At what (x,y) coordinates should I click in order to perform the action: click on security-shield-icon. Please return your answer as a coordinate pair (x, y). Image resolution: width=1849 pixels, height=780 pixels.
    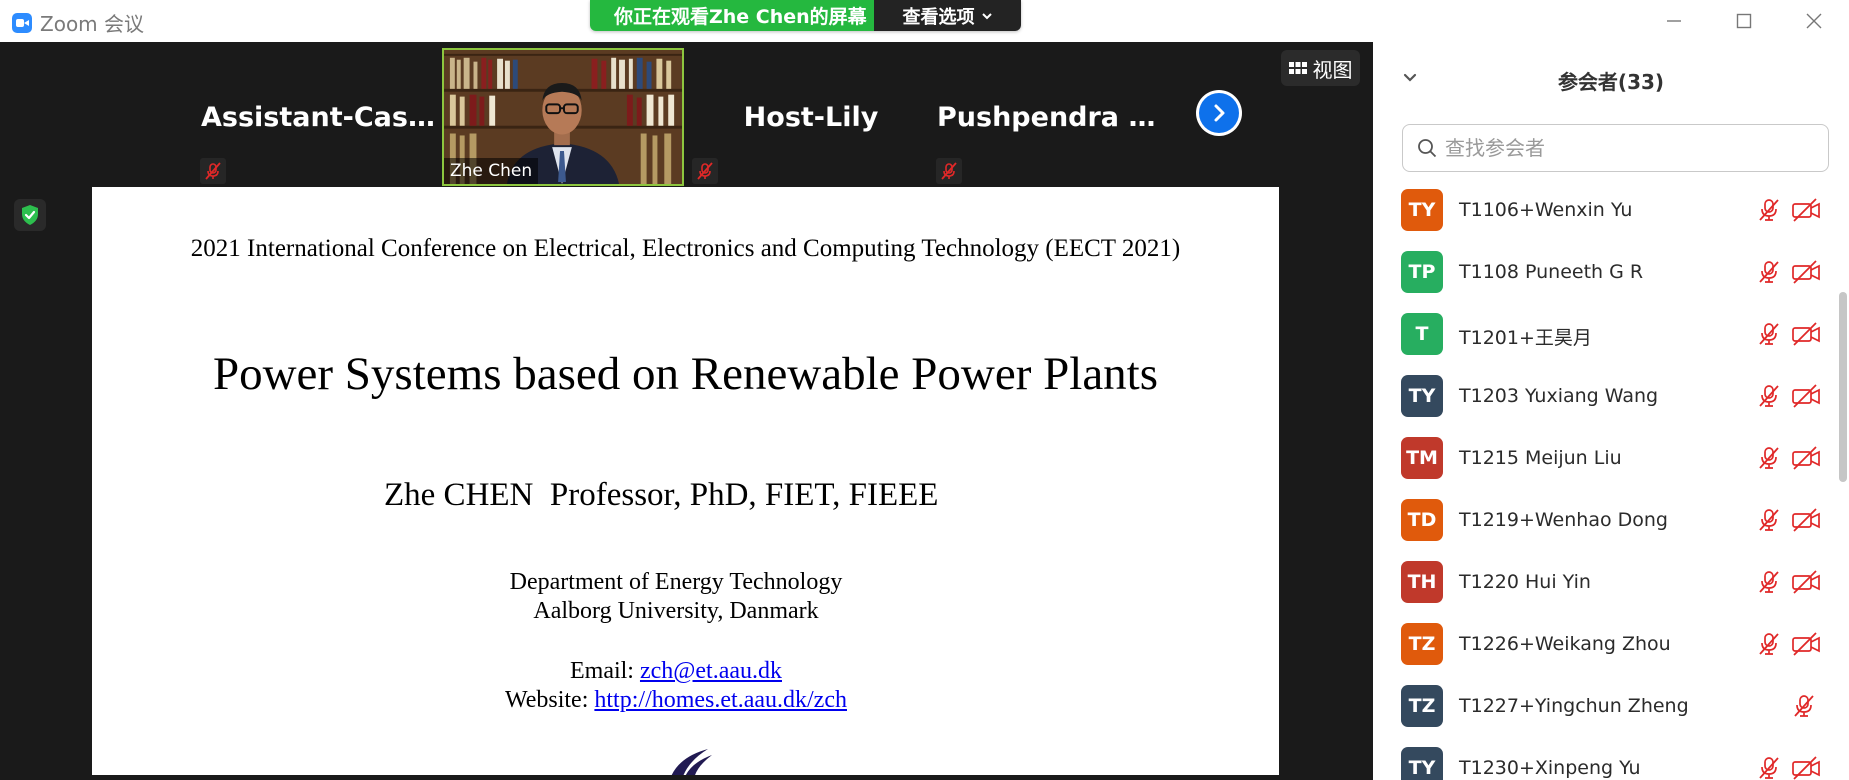
    Looking at the image, I should click on (30, 215).